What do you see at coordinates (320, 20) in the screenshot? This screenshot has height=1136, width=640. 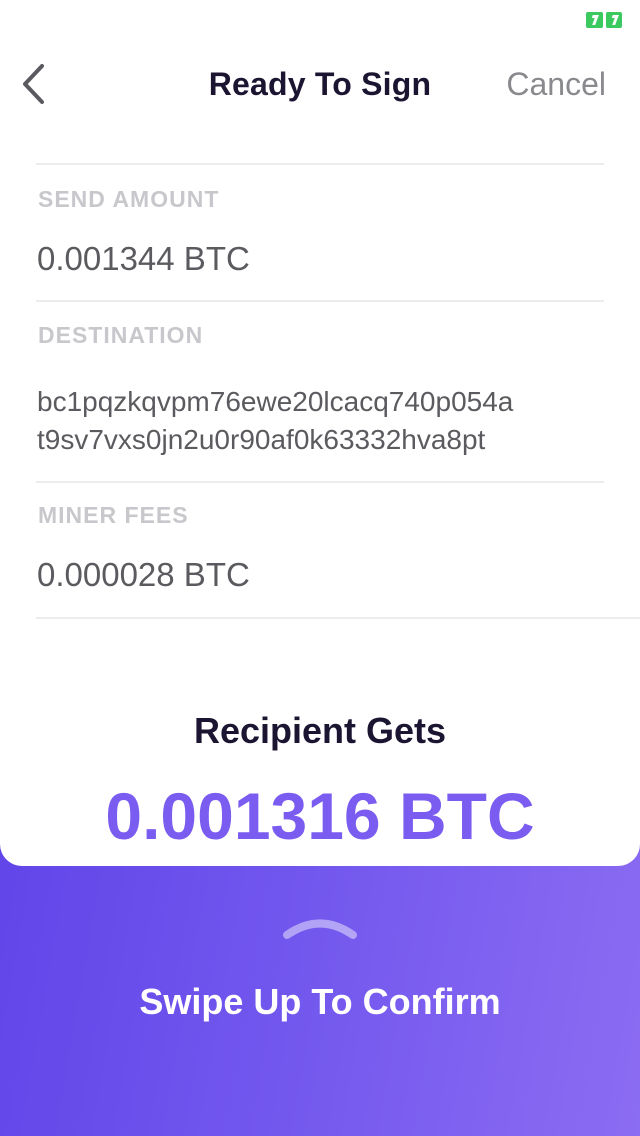 I see `status-bar` at bounding box center [320, 20].